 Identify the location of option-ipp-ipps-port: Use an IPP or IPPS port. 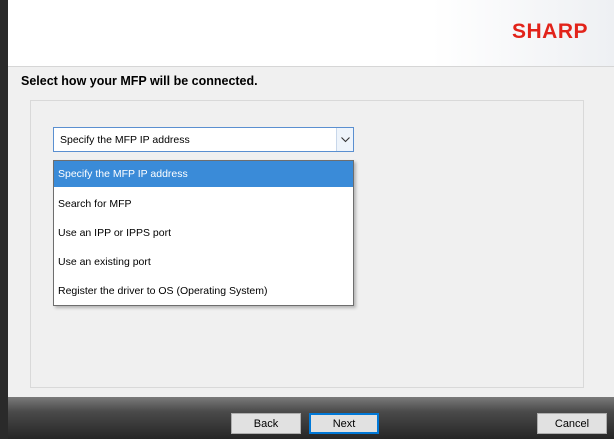
(203, 233).